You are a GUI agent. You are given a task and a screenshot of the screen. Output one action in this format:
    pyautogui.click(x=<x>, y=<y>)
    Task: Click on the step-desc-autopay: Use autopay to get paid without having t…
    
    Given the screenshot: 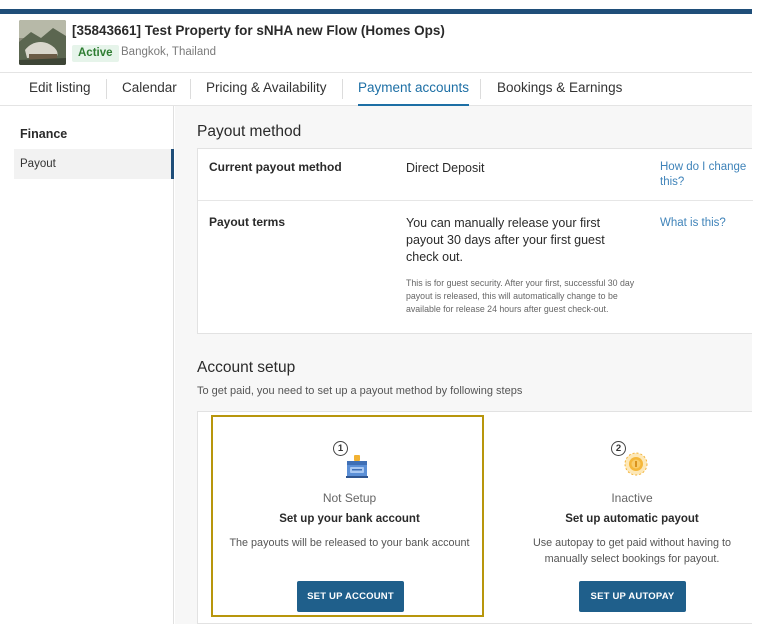 What is the action you would take?
    pyautogui.click(x=632, y=551)
    